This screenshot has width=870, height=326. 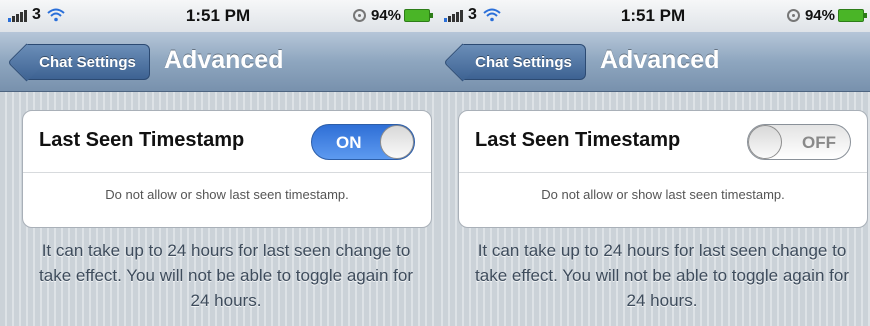 What do you see at coordinates (799, 142) in the screenshot?
I see `last-seen-toggle: OFF` at bounding box center [799, 142].